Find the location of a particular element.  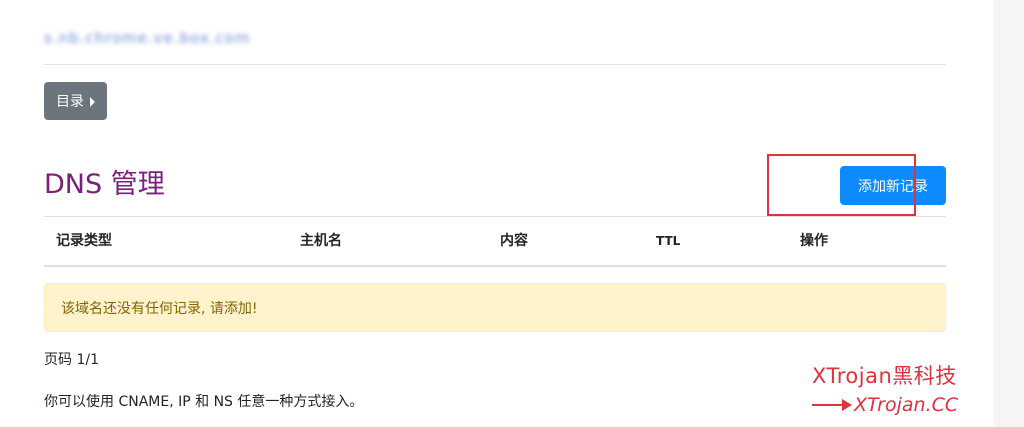

column-header-content: 内容 is located at coordinates (514, 241).